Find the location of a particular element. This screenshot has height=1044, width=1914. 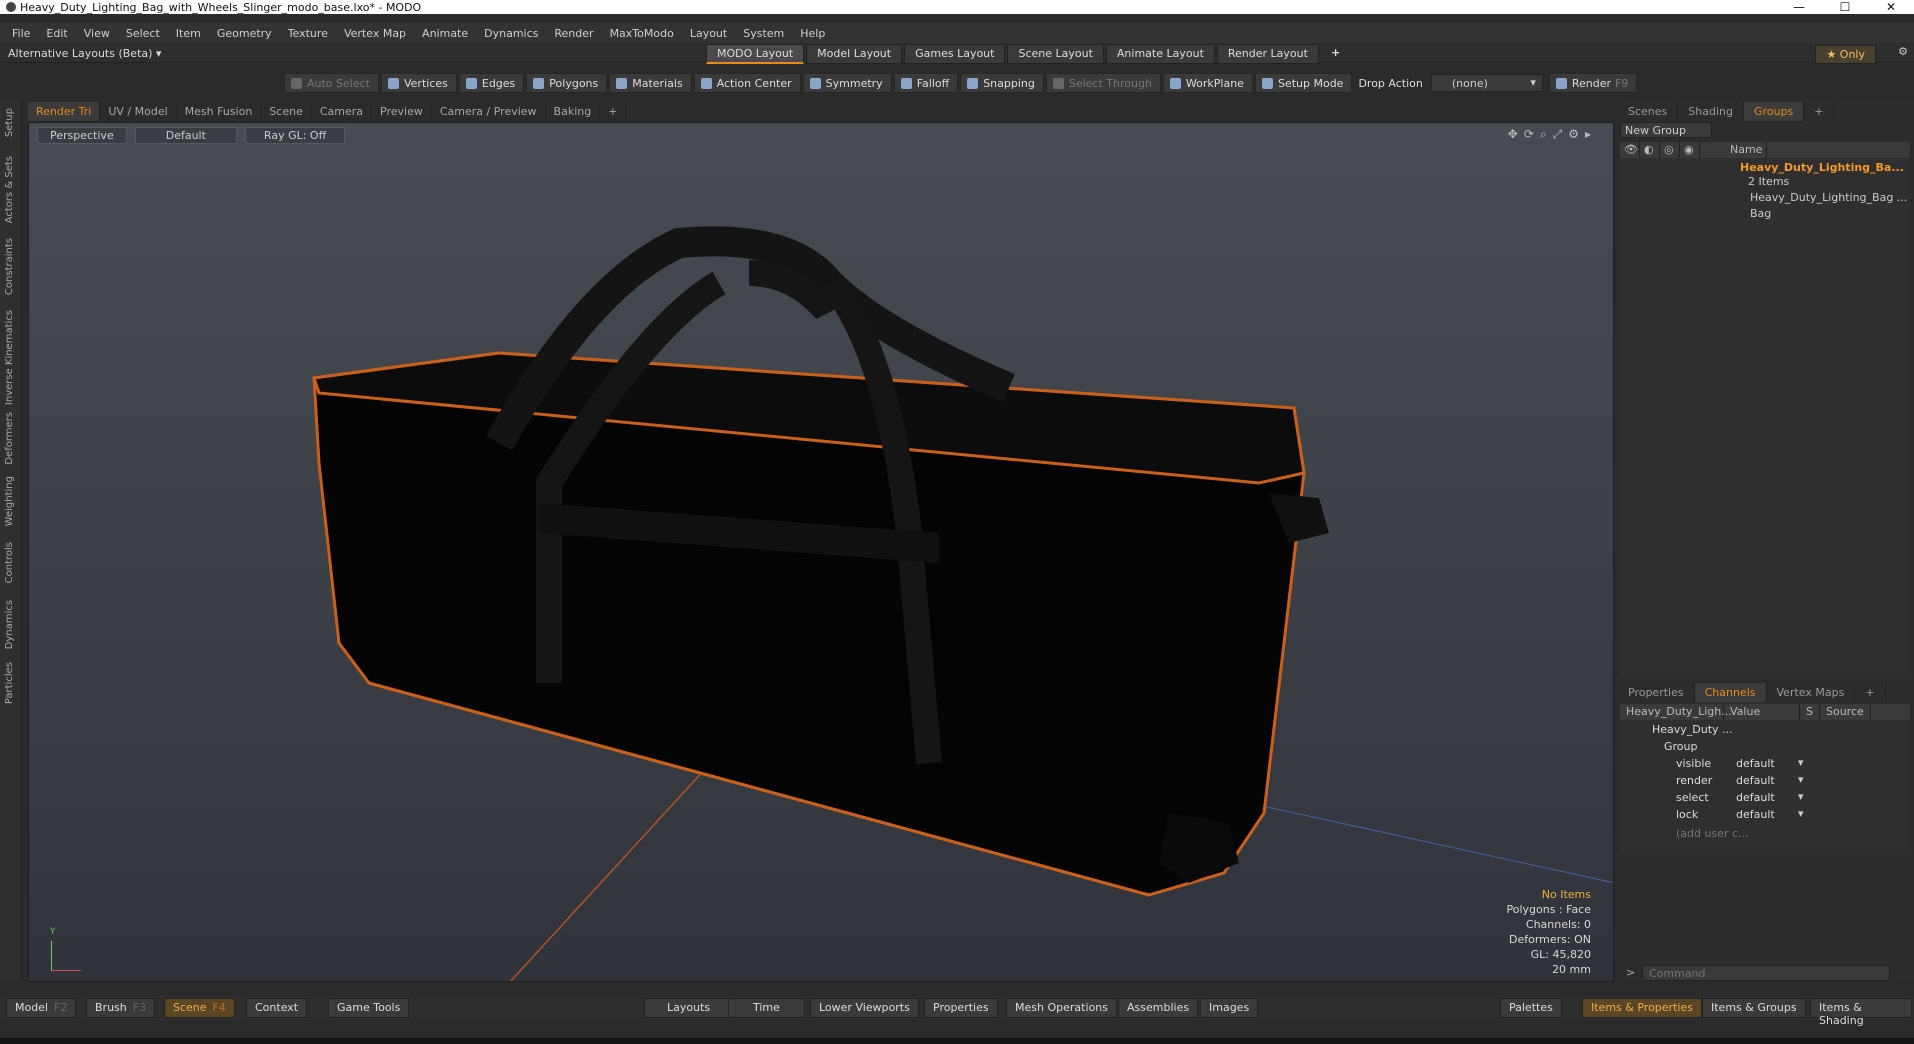

tab-scene: Scene is located at coordinates (286, 111).